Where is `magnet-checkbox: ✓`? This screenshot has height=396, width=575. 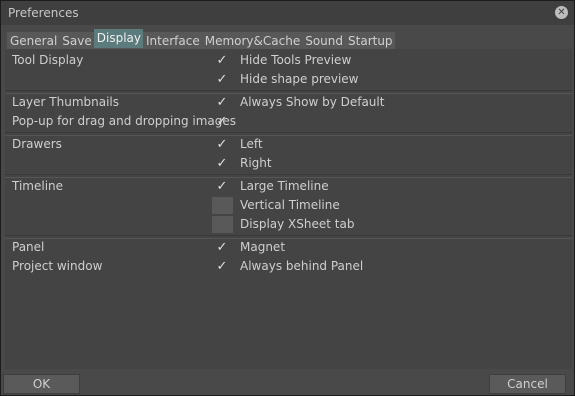 magnet-checkbox: ✓ is located at coordinates (222, 248).